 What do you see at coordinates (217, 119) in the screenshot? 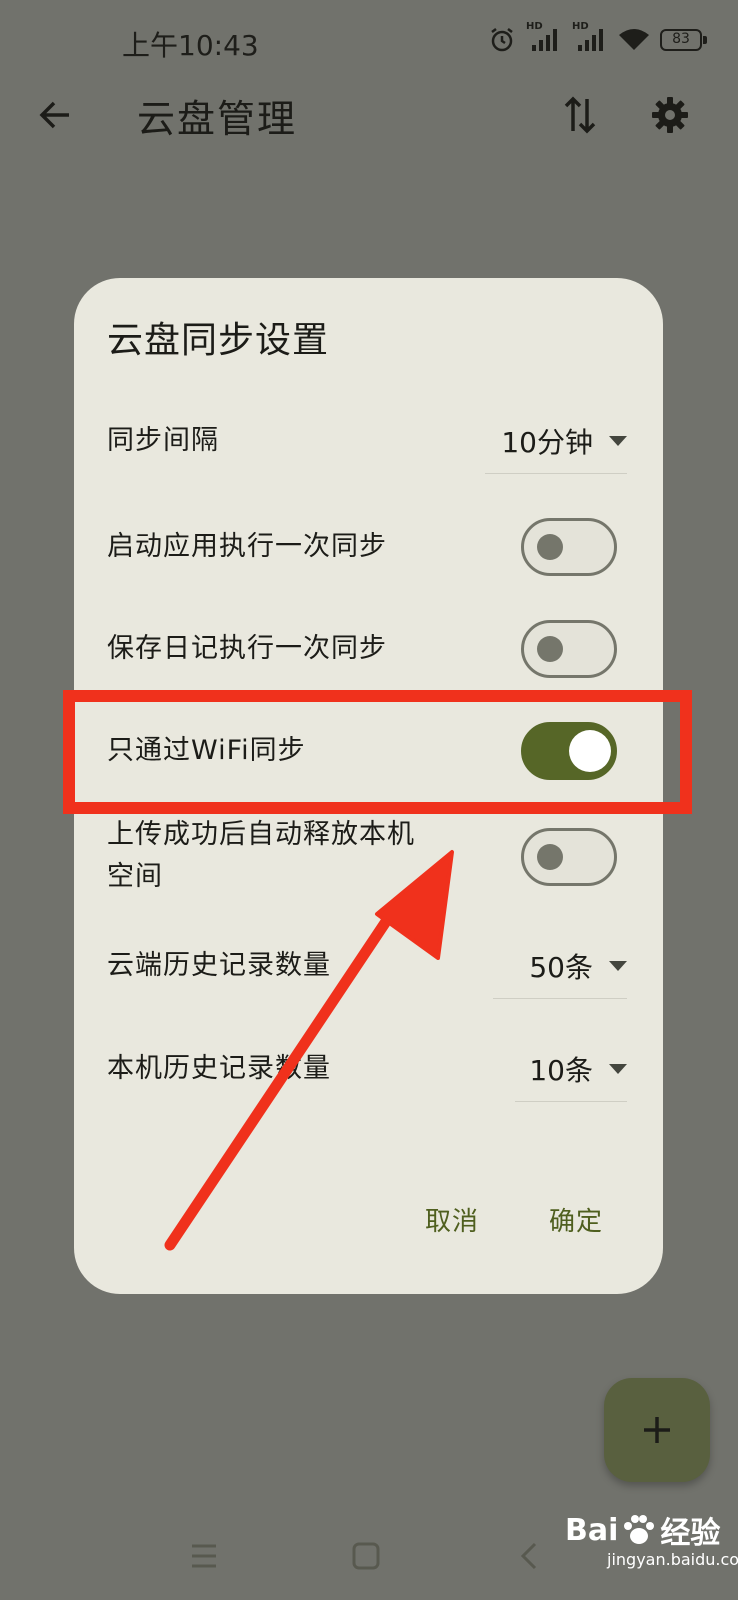
I see `page-title: 云盘管理` at bounding box center [217, 119].